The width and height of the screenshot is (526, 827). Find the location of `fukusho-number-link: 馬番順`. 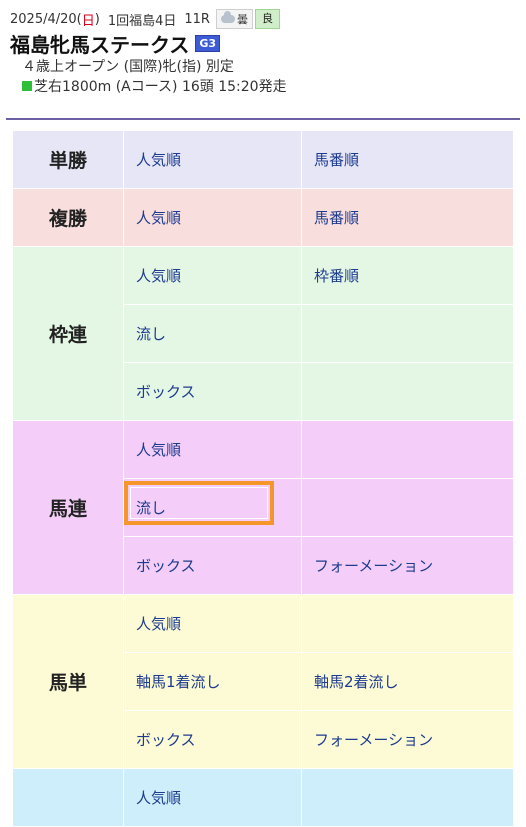

fukusho-number-link: 馬番順 is located at coordinates (407, 217).